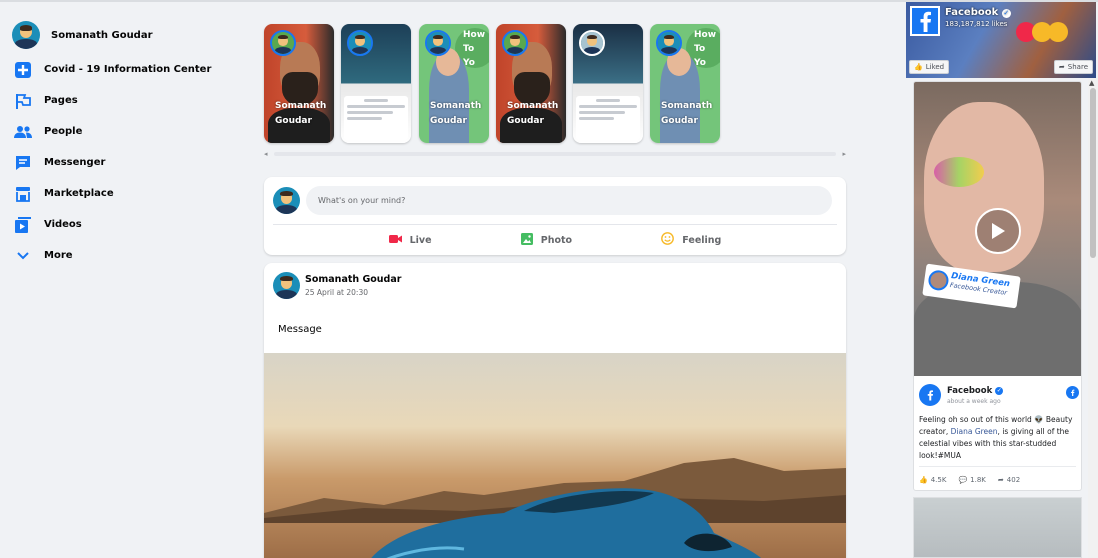  Describe the element at coordinates (935, 67) in the screenshot. I see `like-label: Liked` at that location.